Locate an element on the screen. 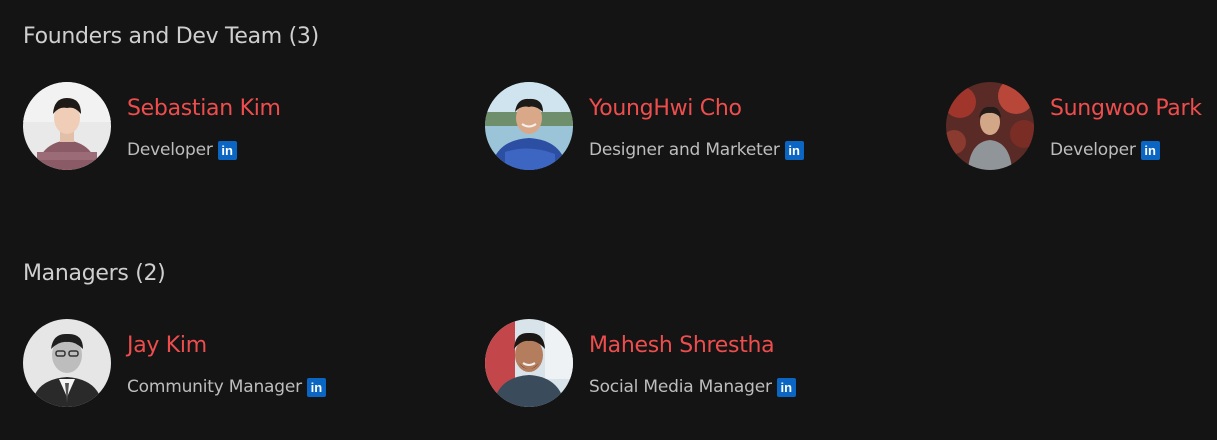 This screenshot has width=1217, height=440. member-meta: Community Manager in is located at coordinates (226, 387).